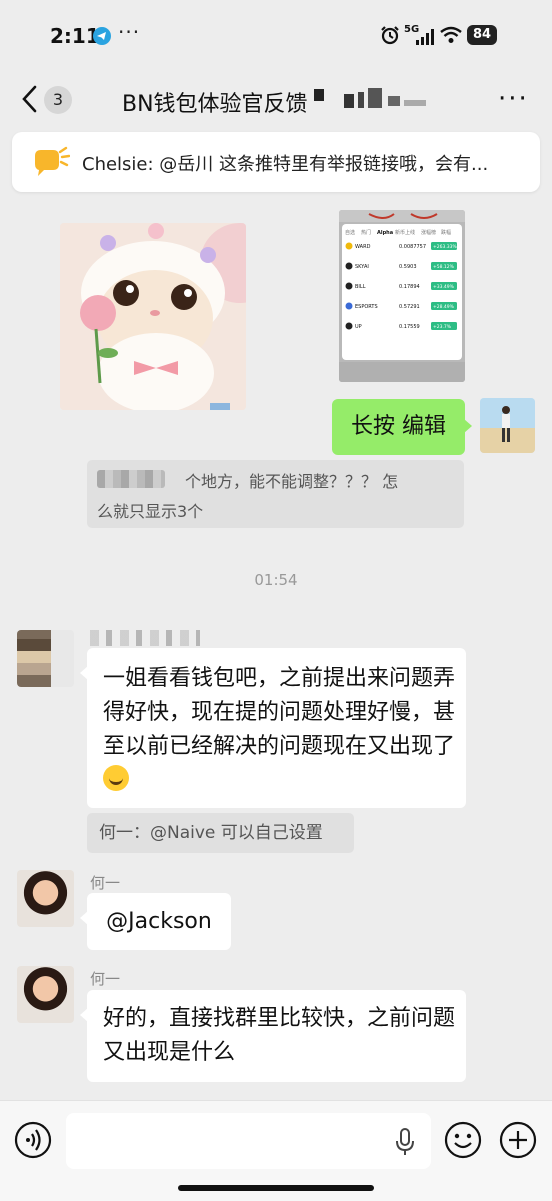 The image size is (552, 1201). I want to click on telegram-icon, so click(102, 36).